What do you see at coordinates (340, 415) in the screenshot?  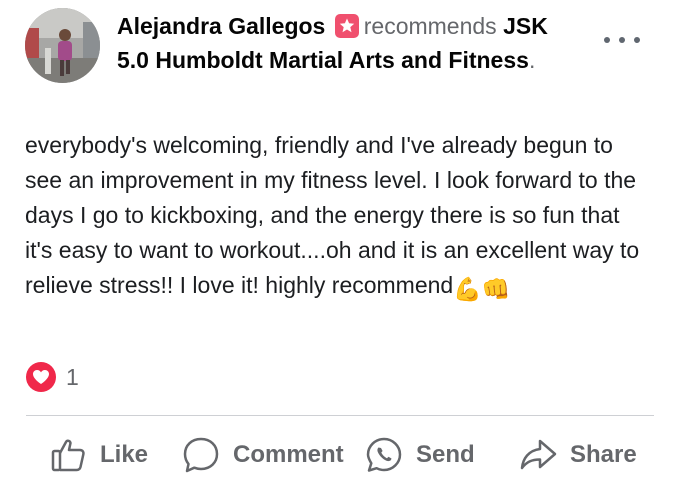 I see `divider` at bounding box center [340, 415].